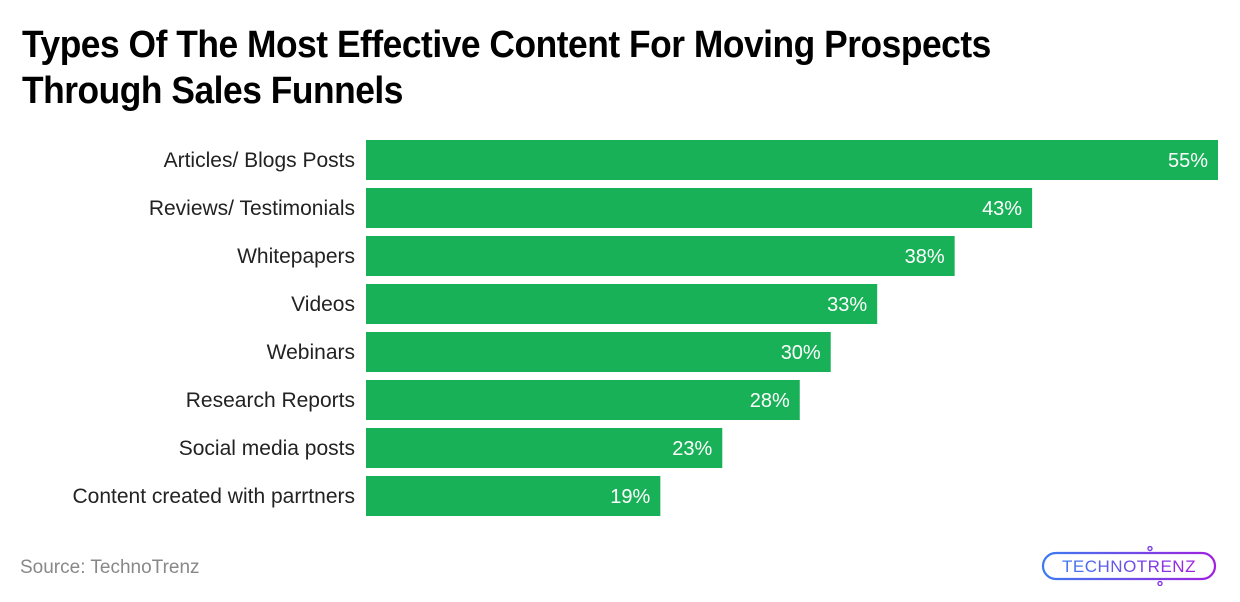 The image size is (1240, 602). I want to click on bar-group: Whitepapers 38%, so click(596, 256).